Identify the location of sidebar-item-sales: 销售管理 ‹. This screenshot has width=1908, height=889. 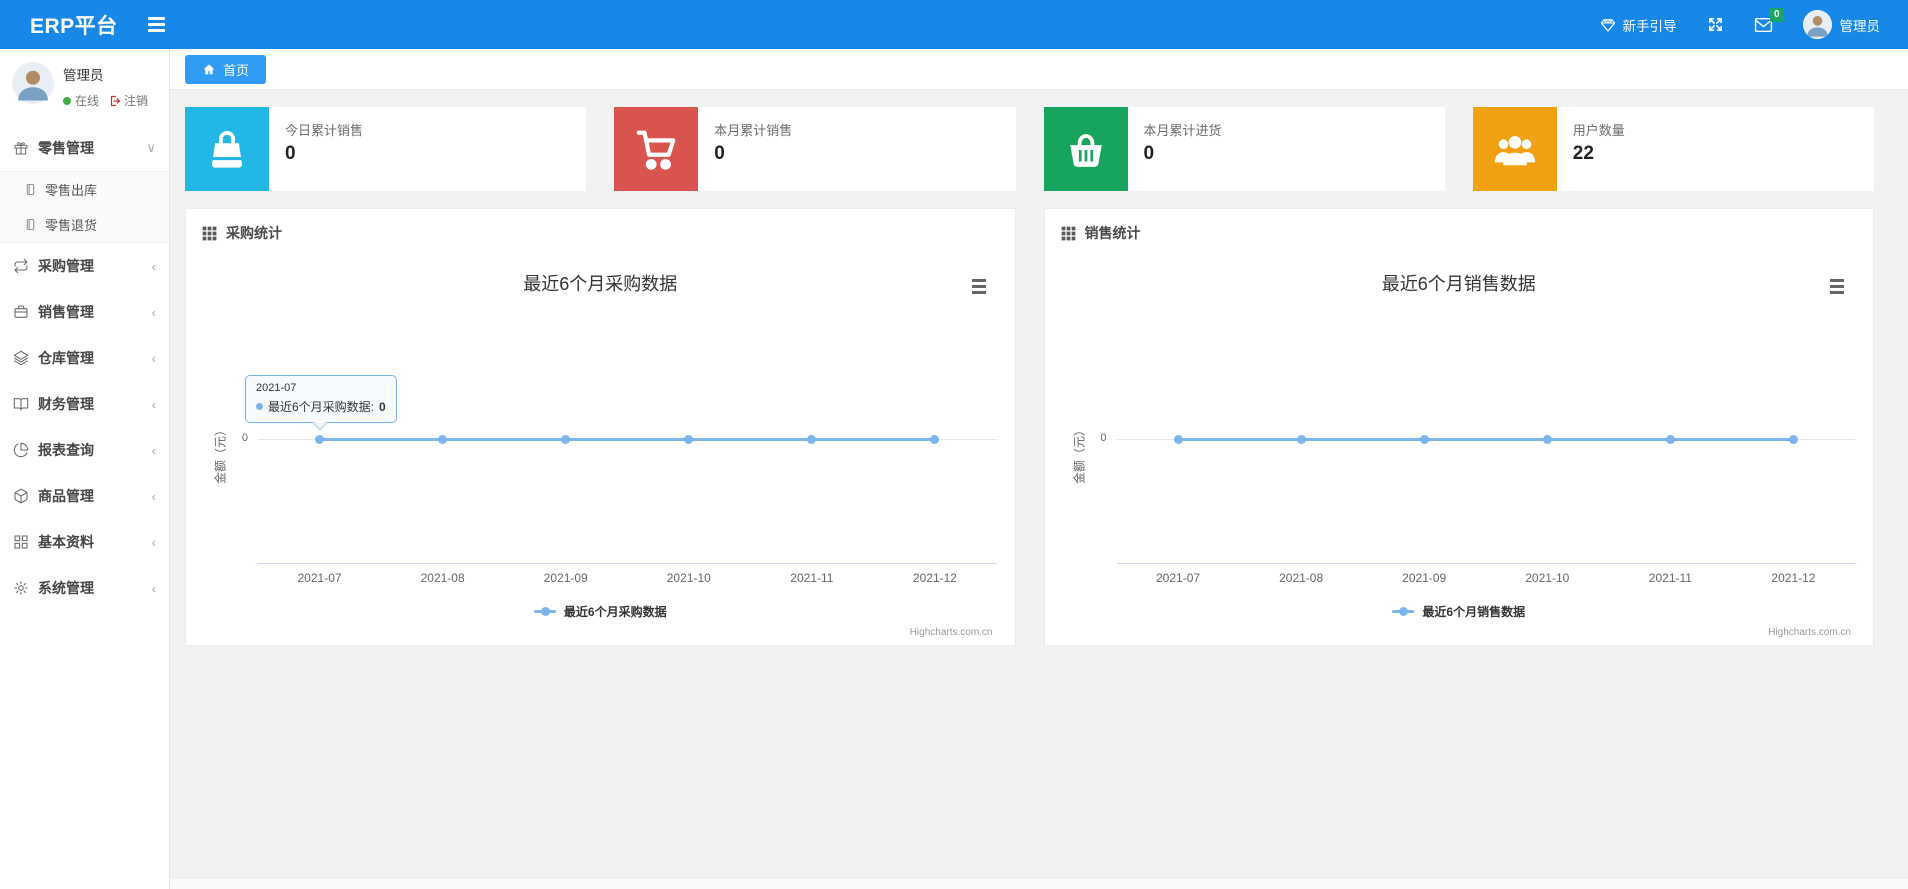
(84, 312).